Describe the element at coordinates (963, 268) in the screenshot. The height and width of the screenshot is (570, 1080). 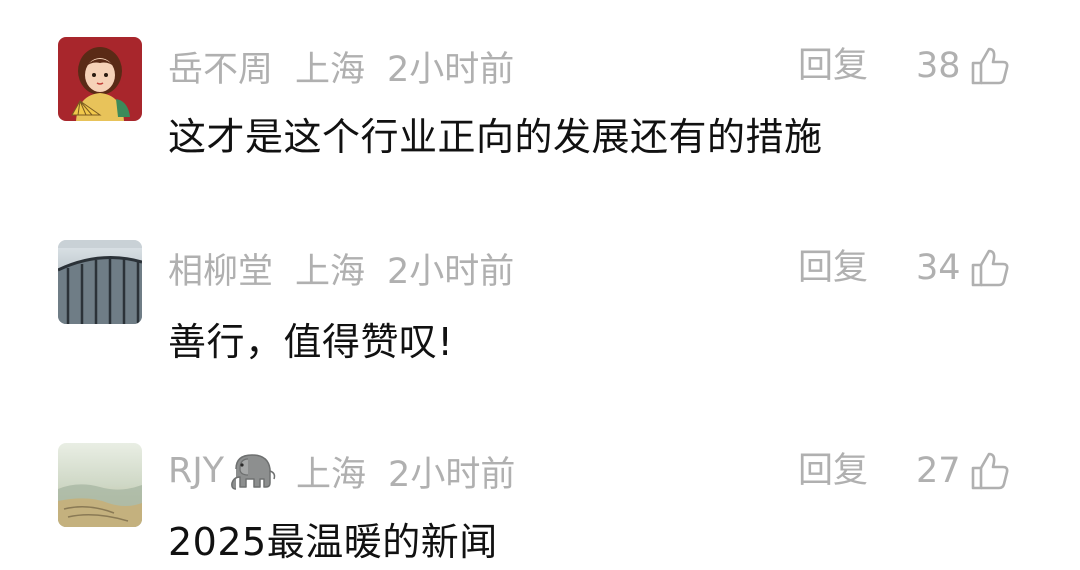
I see `like-button: 34` at that location.